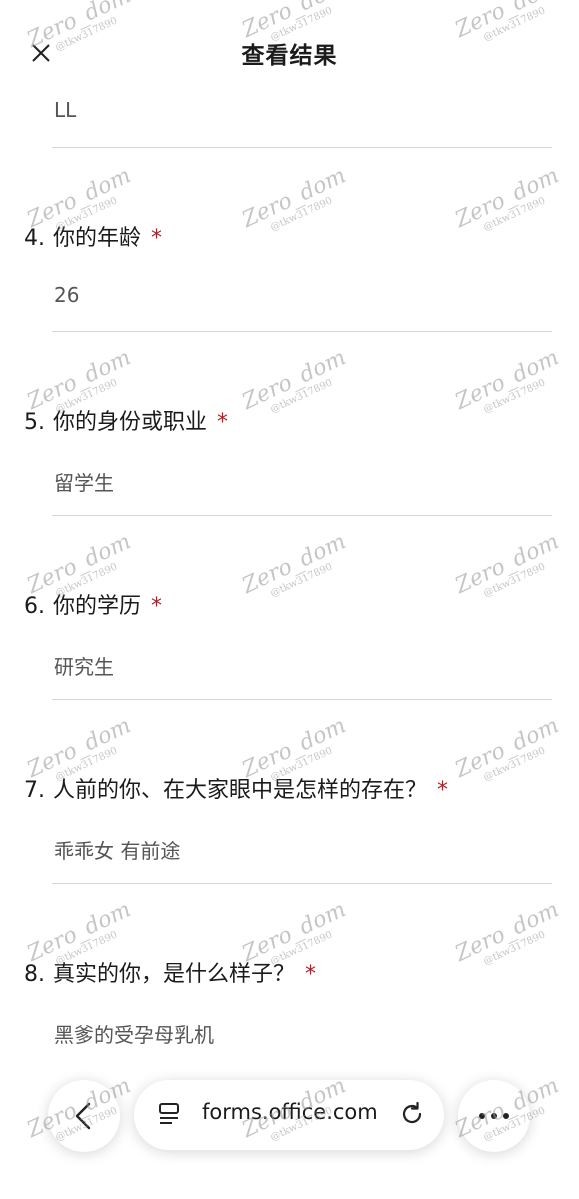  Describe the element at coordinates (130, 422) in the screenshot. I see `question-text: 你的身份或职业` at that location.